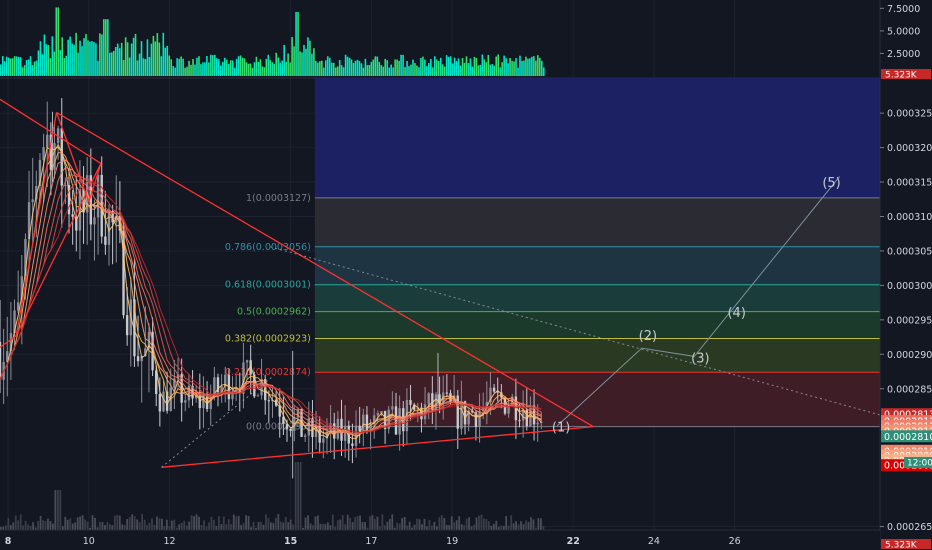  What do you see at coordinates (735, 541) in the screenshot?
I see `time-tick-label: 26` at bounding box center [735, 541].